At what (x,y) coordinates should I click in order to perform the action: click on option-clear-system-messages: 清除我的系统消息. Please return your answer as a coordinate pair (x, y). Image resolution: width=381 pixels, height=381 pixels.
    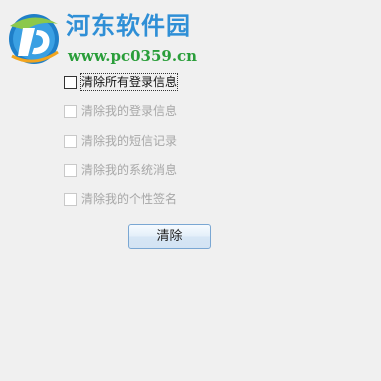
    Looking at the image, I should click on (164, 175).